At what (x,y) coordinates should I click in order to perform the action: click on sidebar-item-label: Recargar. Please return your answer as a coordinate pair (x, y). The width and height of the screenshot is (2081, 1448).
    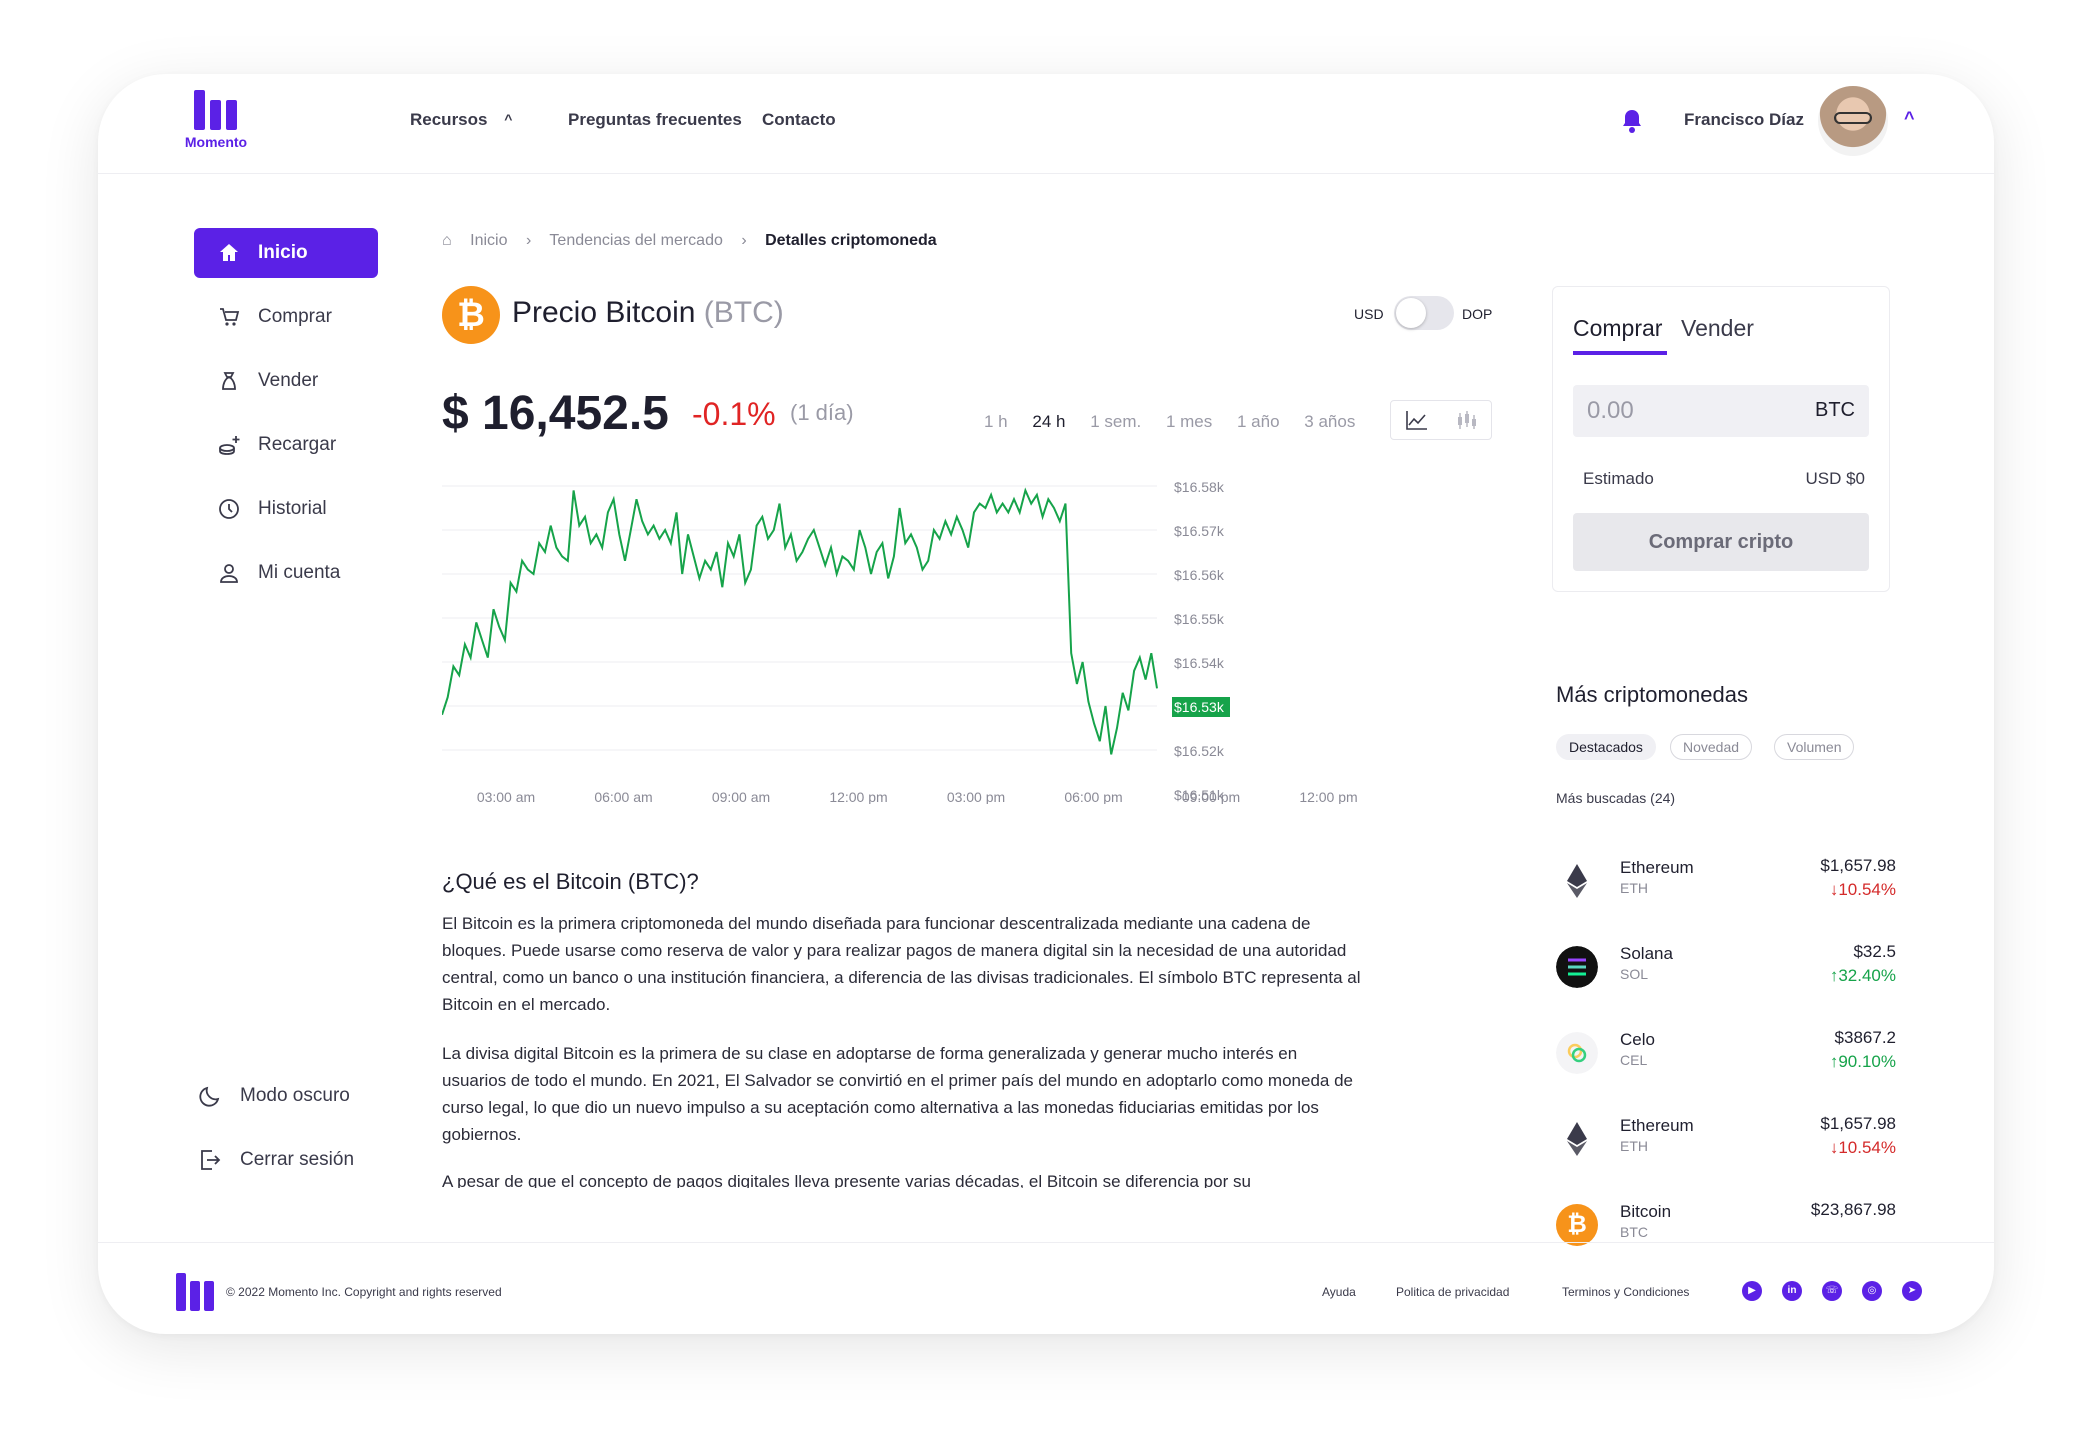
    Looking at the image, I should click on (297, 444).